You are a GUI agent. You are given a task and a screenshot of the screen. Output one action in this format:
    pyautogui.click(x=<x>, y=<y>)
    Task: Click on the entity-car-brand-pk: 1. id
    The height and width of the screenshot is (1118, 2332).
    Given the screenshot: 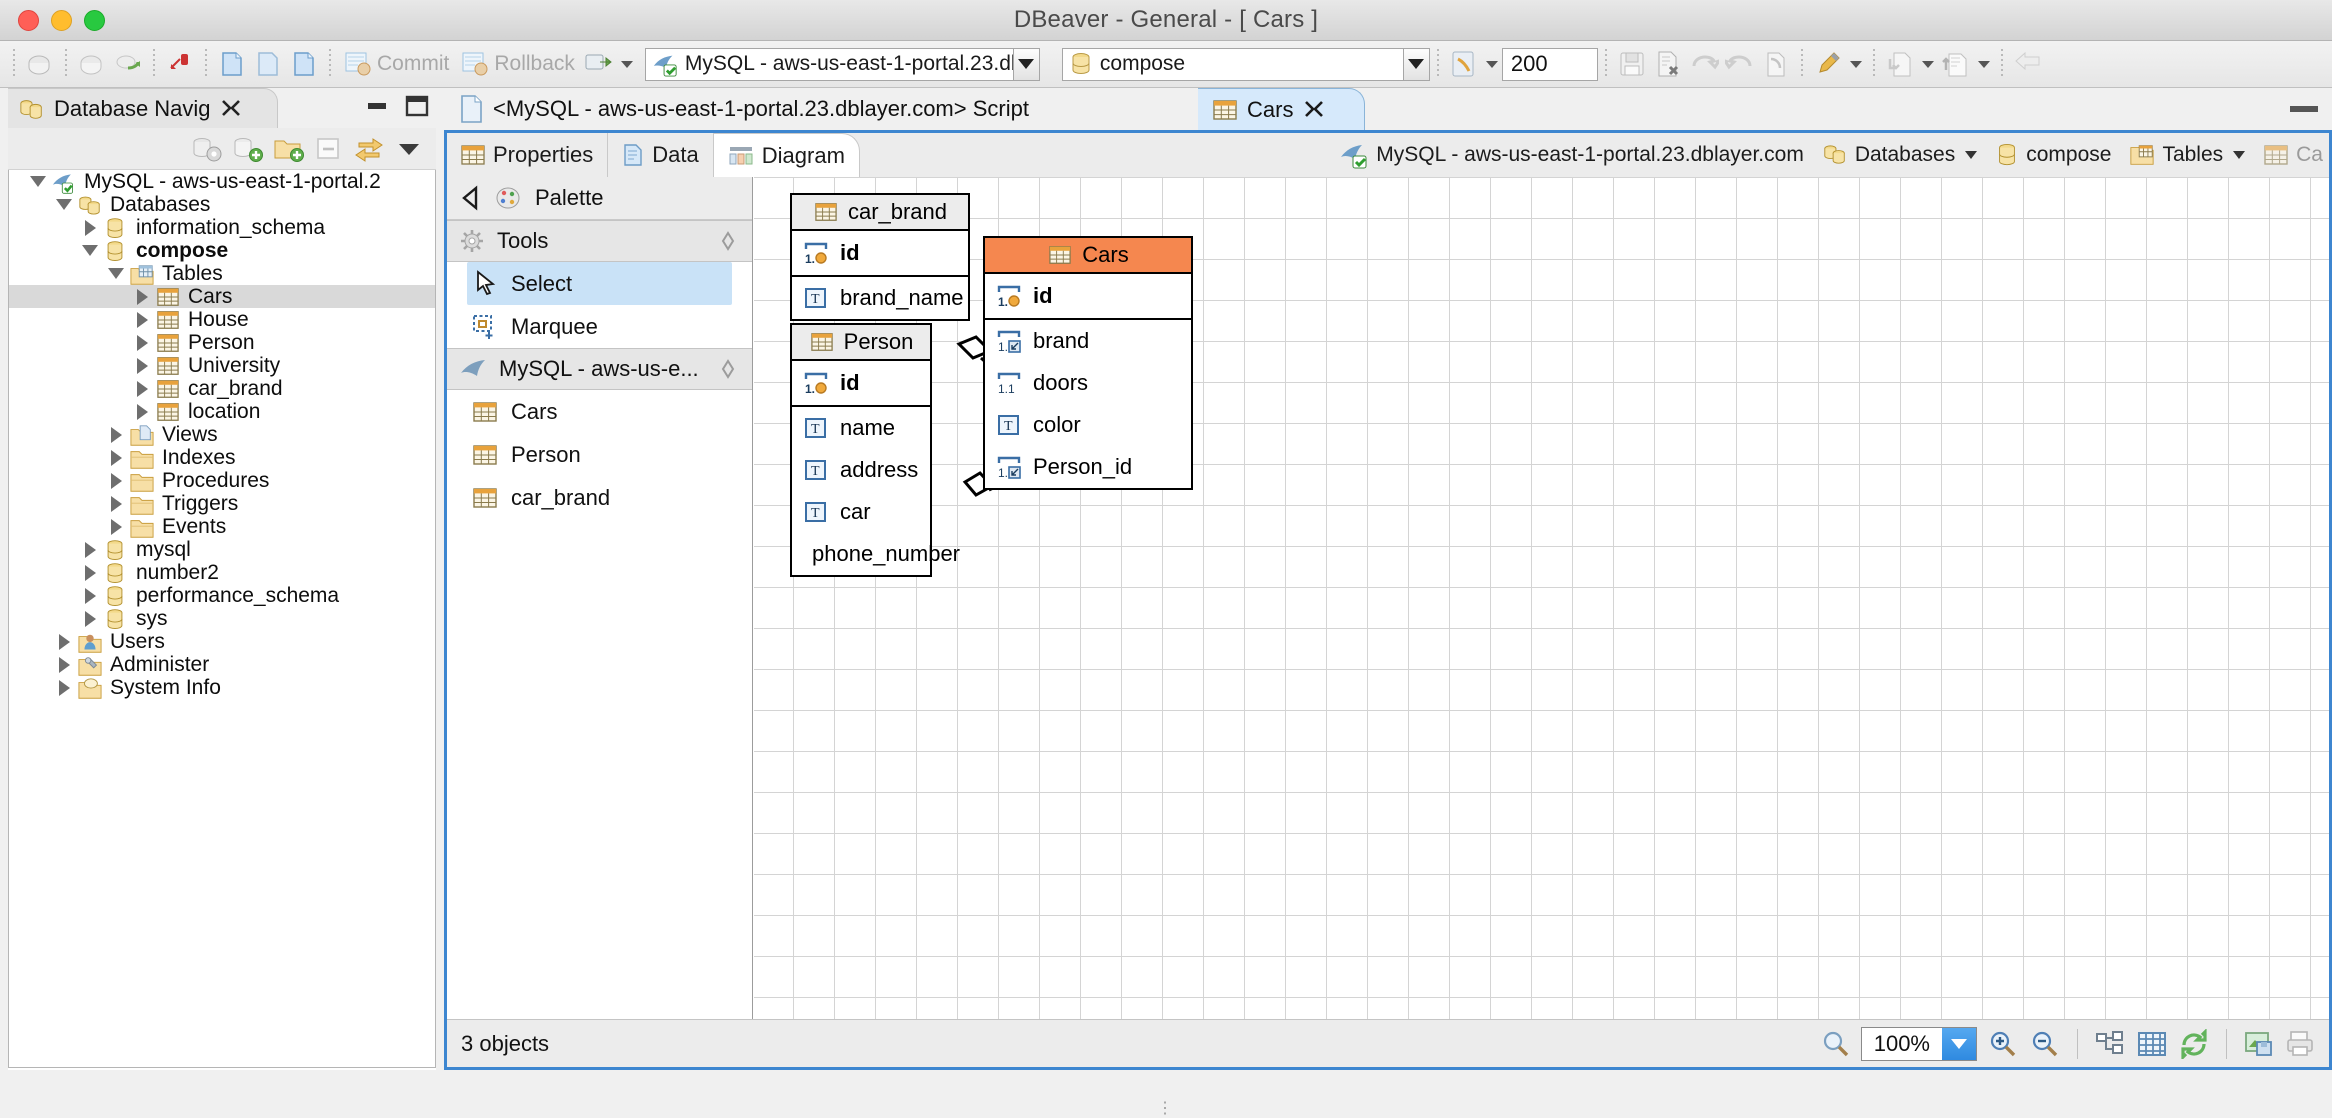 What is the action you would take?
    pyautogui.click(x=880, y=254)
    